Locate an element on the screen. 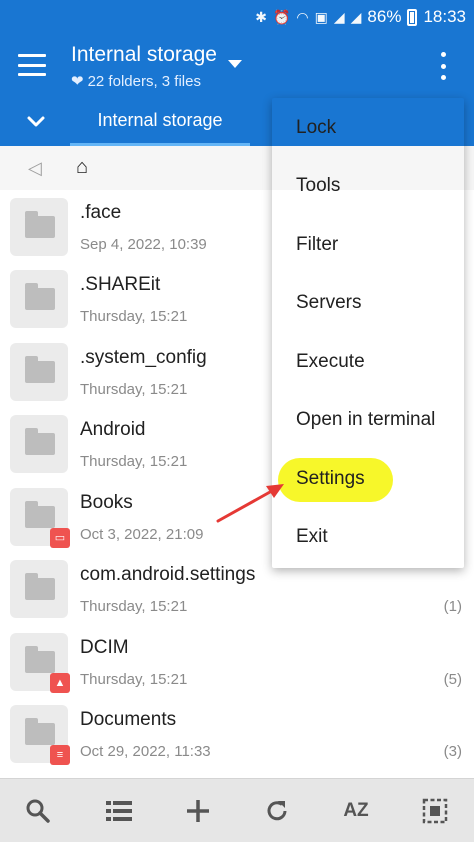  sort-label: AZ is located at coordinates (356, 810).